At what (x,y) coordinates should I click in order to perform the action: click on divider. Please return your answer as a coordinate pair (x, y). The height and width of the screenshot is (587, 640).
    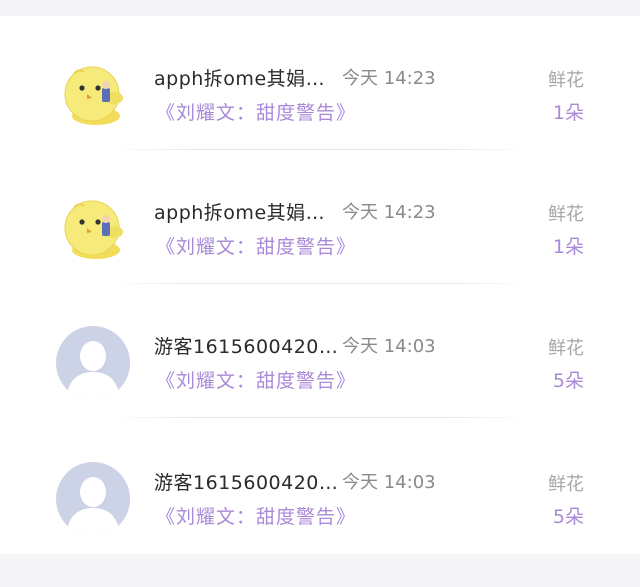
    Looking at the image, I should click on (320, 417).